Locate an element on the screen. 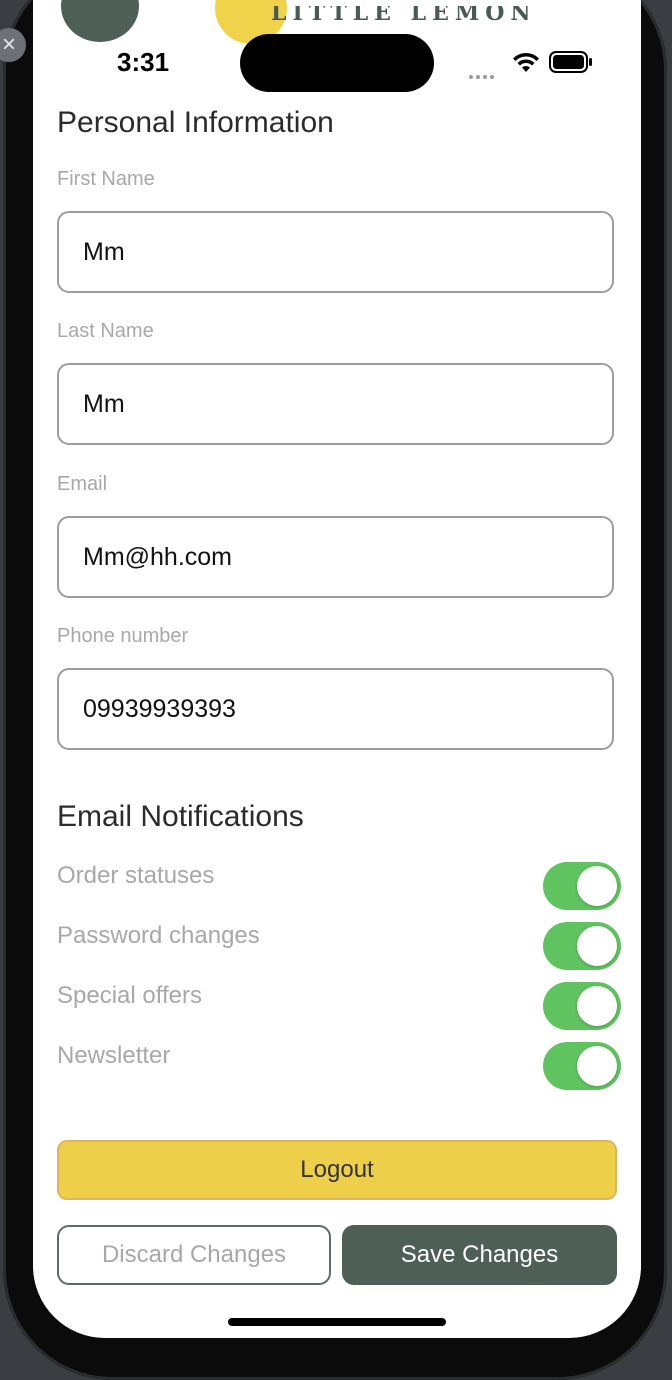 This screenshot has width=672, height=1380. phone-number-field is located at coordinates (335, 709).